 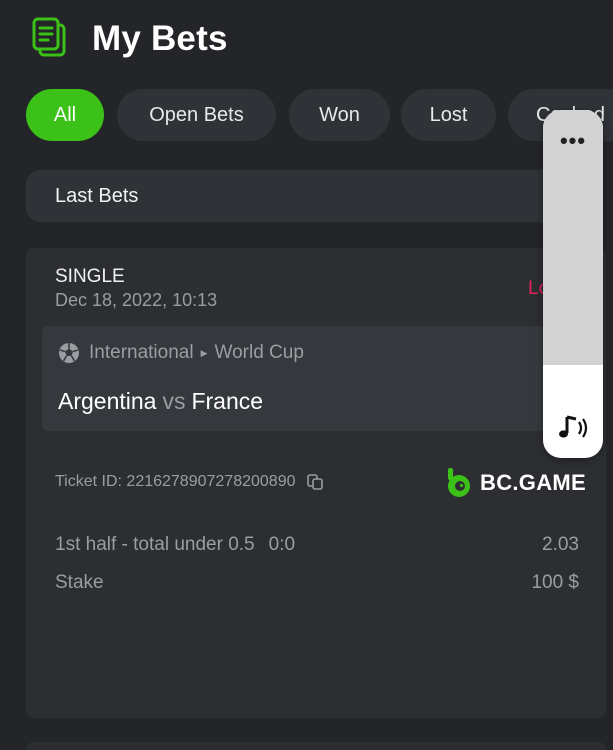 I want to click on volume-overlay: •••, so click(x=573, y=284).